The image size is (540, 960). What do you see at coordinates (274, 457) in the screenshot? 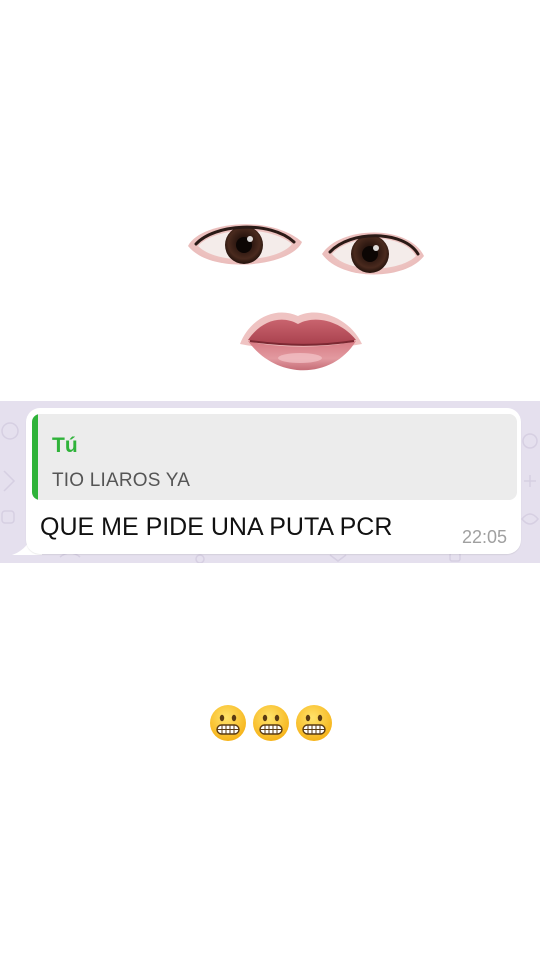
I see `quoted-reply: Tú TIO LIAROS YA` at bounding box center [274, 457].